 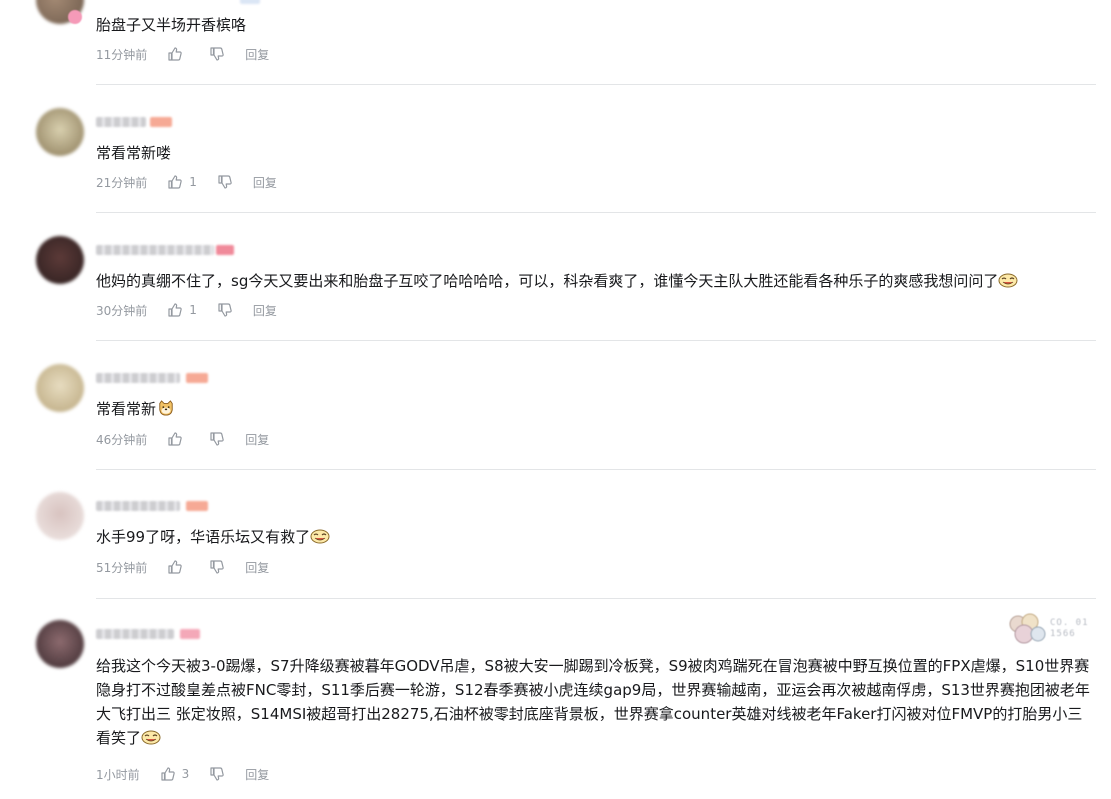 I want to click on comment-time: 11分钟前, so click(x=122, y=54).